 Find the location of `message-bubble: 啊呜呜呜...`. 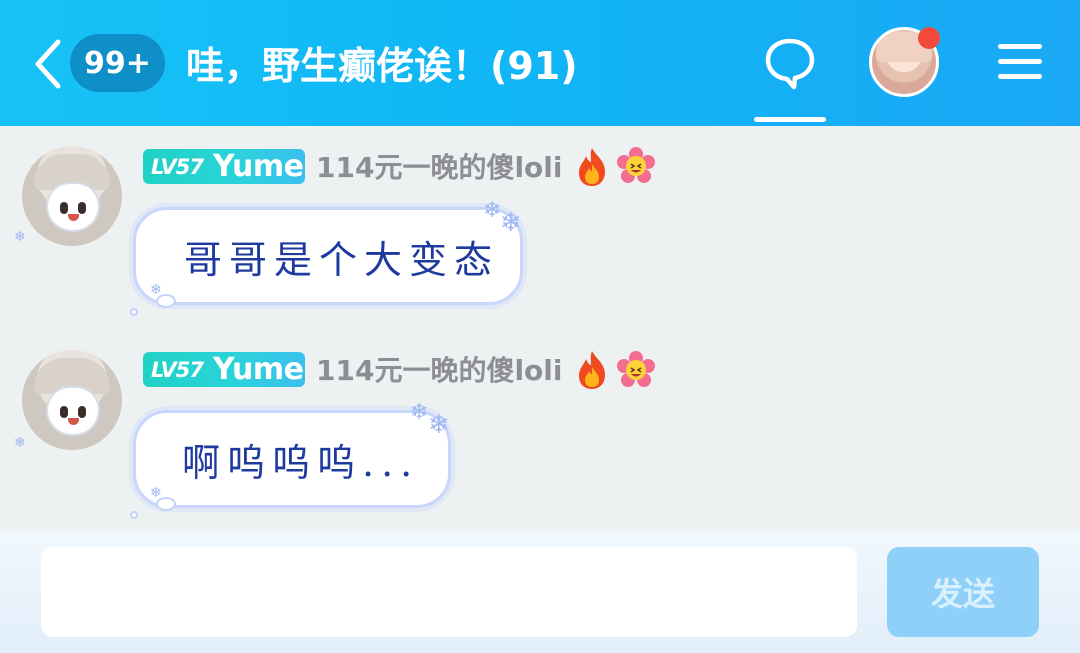

message-bubble: 啊呜呜呜... is located at coordinates (292, 459).